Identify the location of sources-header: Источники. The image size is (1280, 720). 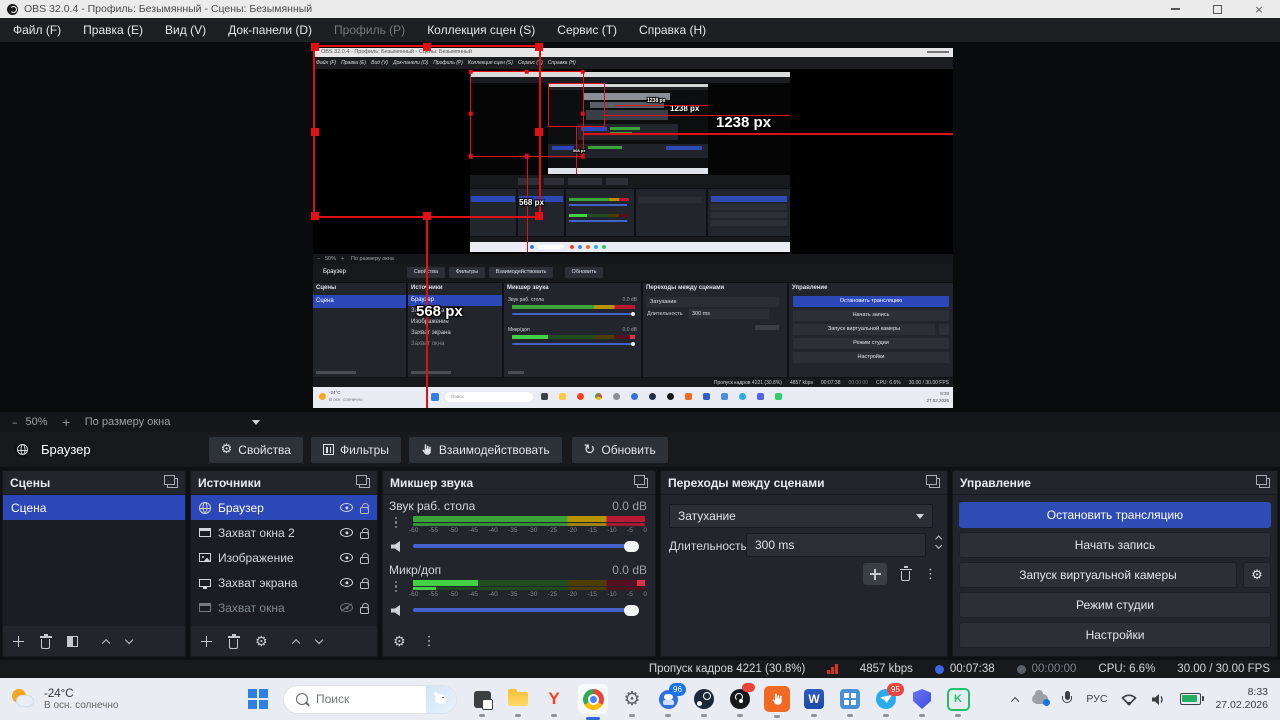
(284, 483).